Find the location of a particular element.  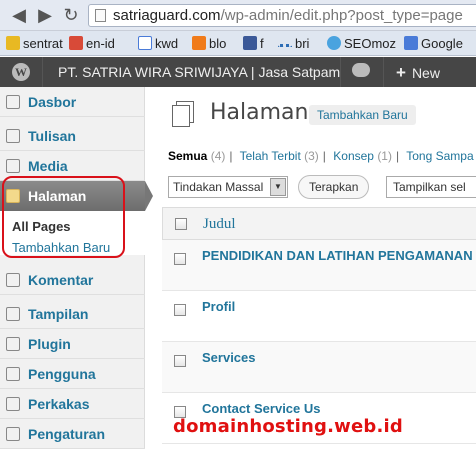

bulk-action-select: Tindakan Massal ▼ is located at coordinates (228, 187).